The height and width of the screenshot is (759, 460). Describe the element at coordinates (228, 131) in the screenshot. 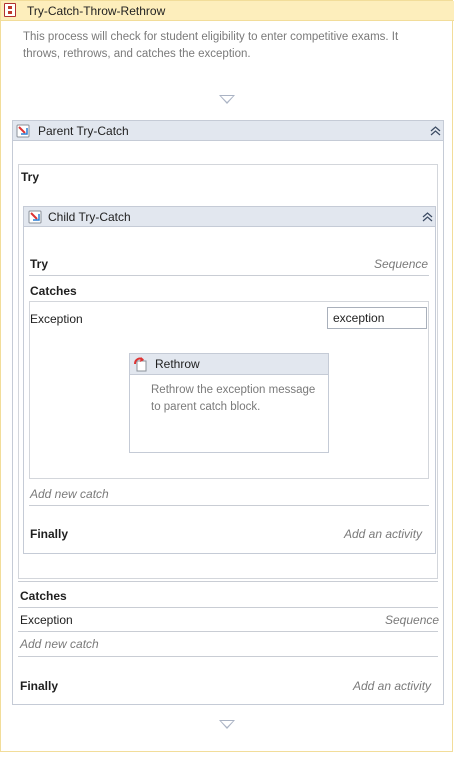

I see `parent-try-catch-header: Parent Try-Catch` at that location.